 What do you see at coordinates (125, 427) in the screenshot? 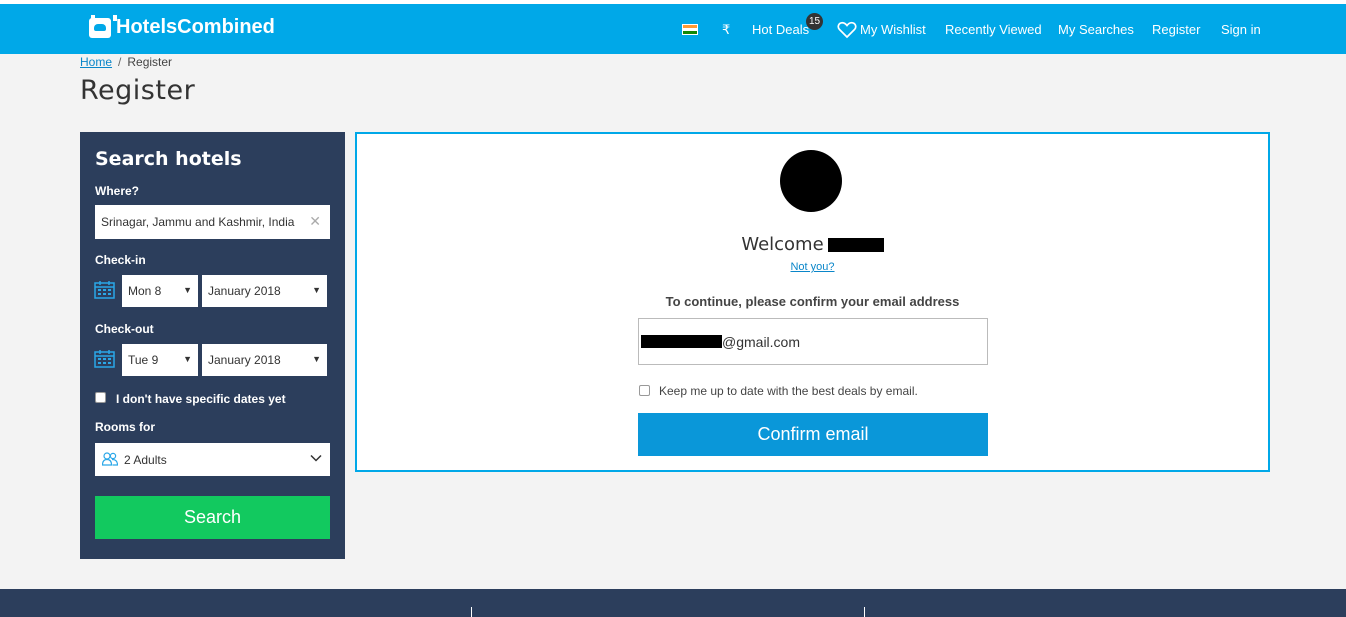
I see `rooms-label: Rooms for` at bounding box center [125, 427].